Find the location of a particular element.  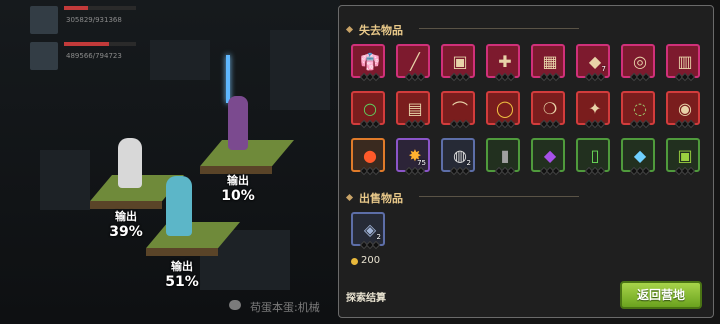

gold-ring-icon: ◯ is located at coordinates (505, 108).